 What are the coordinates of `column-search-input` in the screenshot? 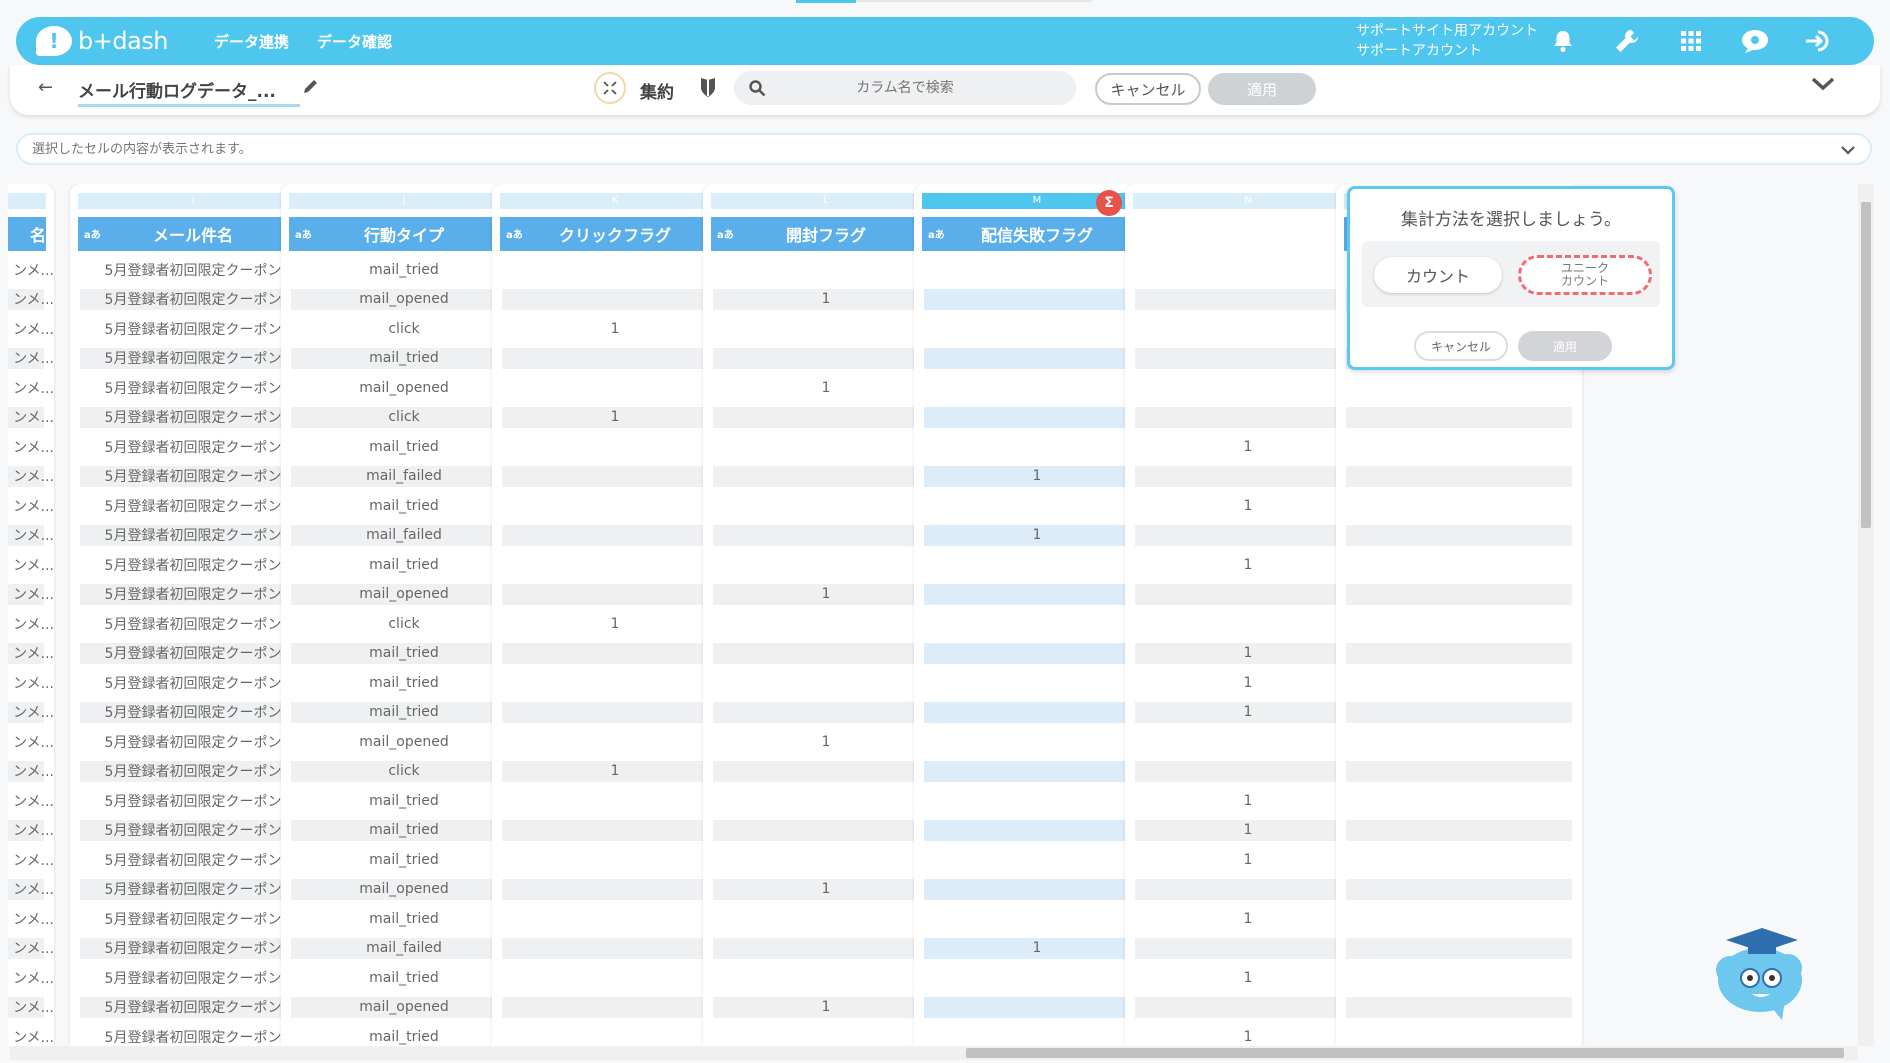 It's located at (905, 88).